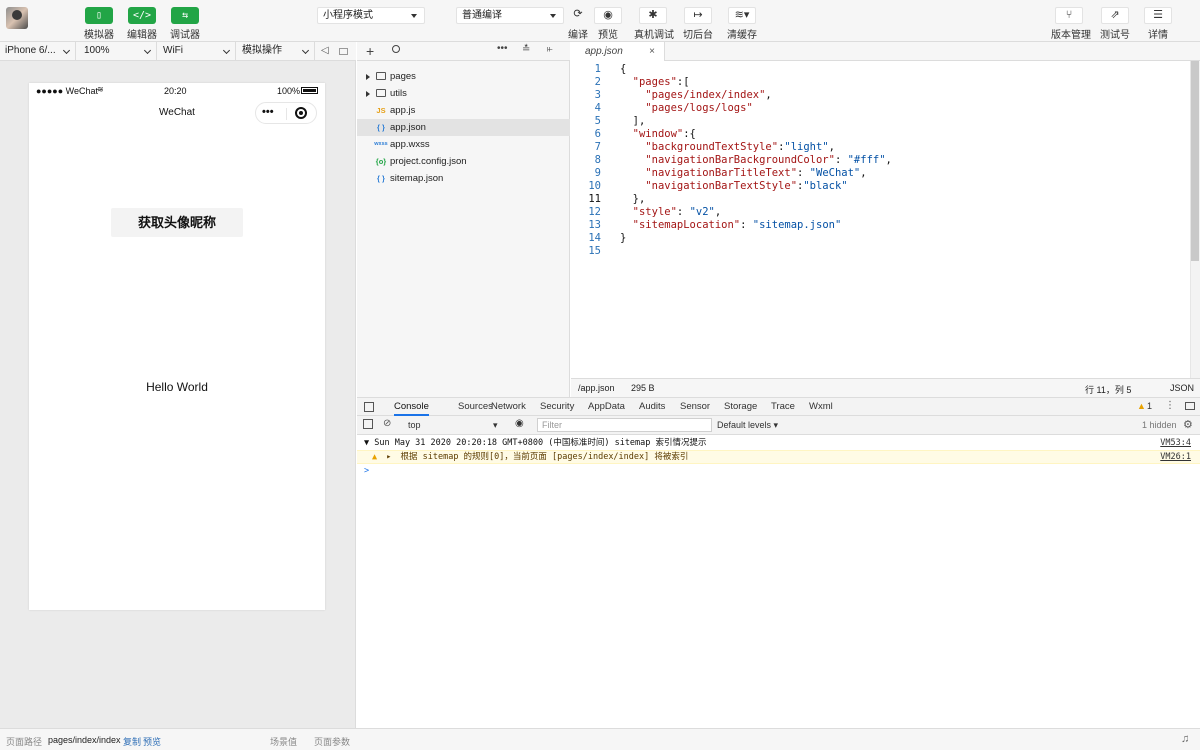 The height and width of the screenshot is (750, 1200). Describe the element at coordinates (594, 251) in the screenshot. I see `line-number: 15` at that location.